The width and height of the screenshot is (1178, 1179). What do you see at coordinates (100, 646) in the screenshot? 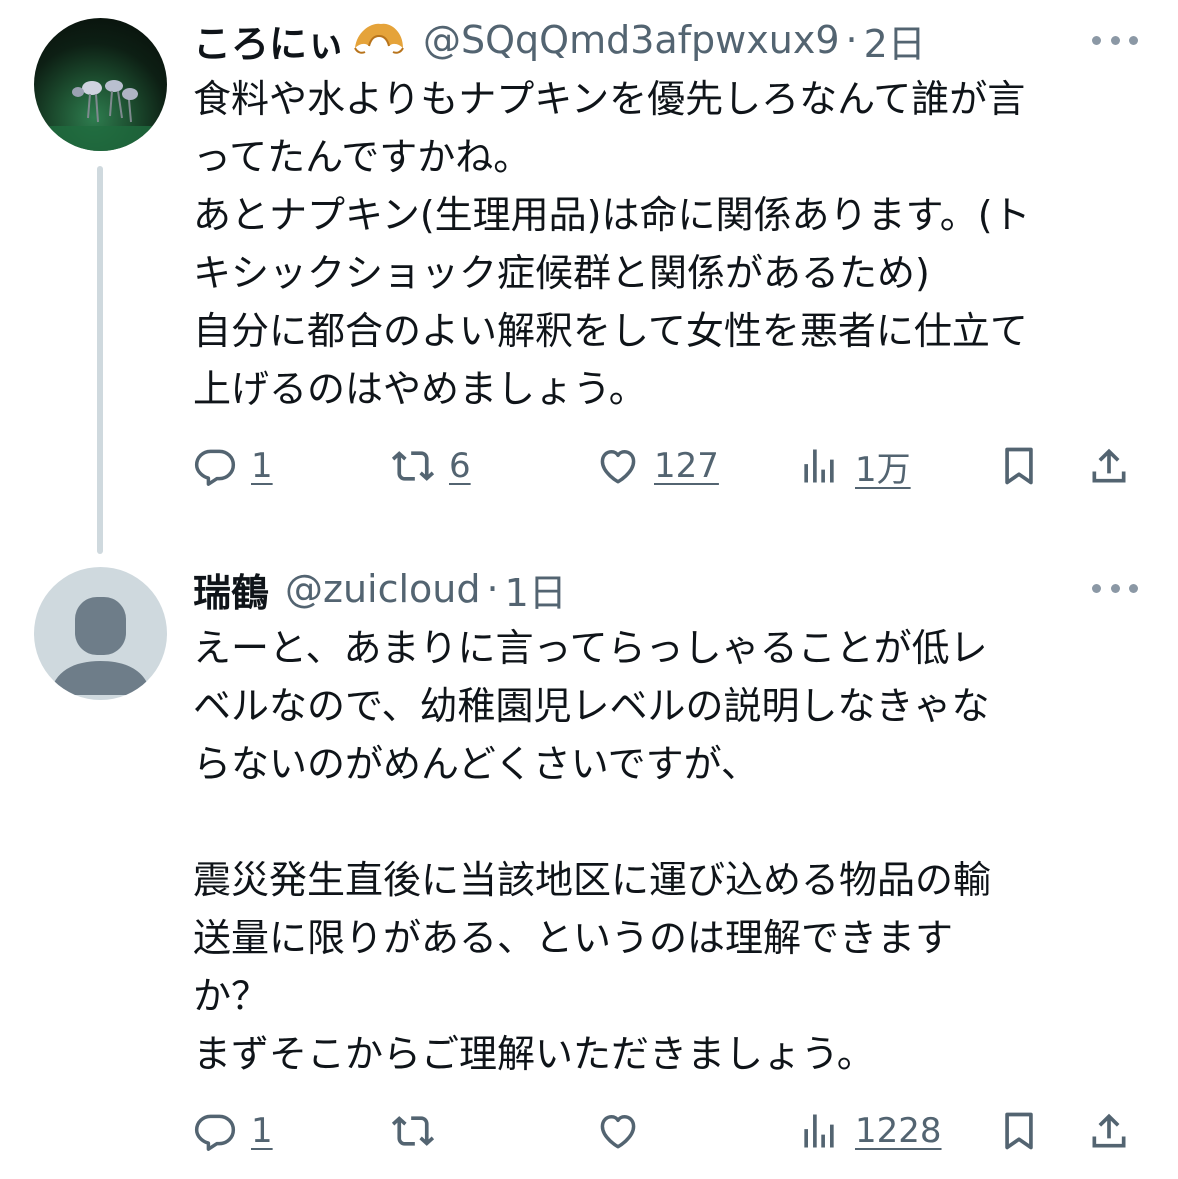
I see `default-profile-icon` at bounding box center [100, 646].